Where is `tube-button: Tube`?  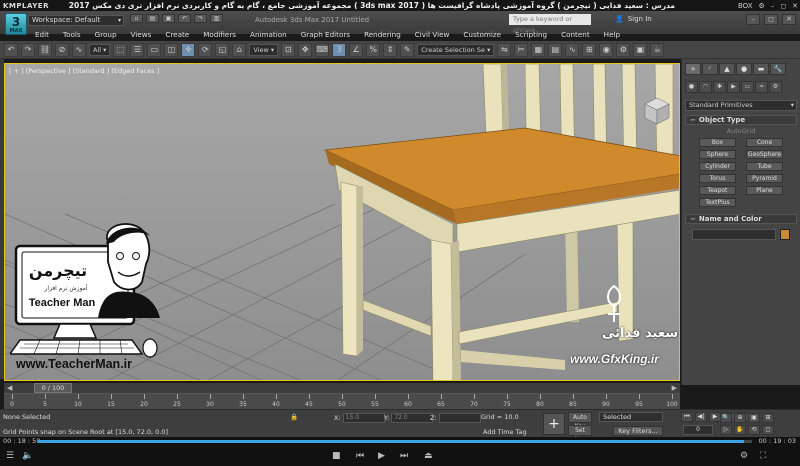
tube-button: Tube is located at coordinates (764, 166).